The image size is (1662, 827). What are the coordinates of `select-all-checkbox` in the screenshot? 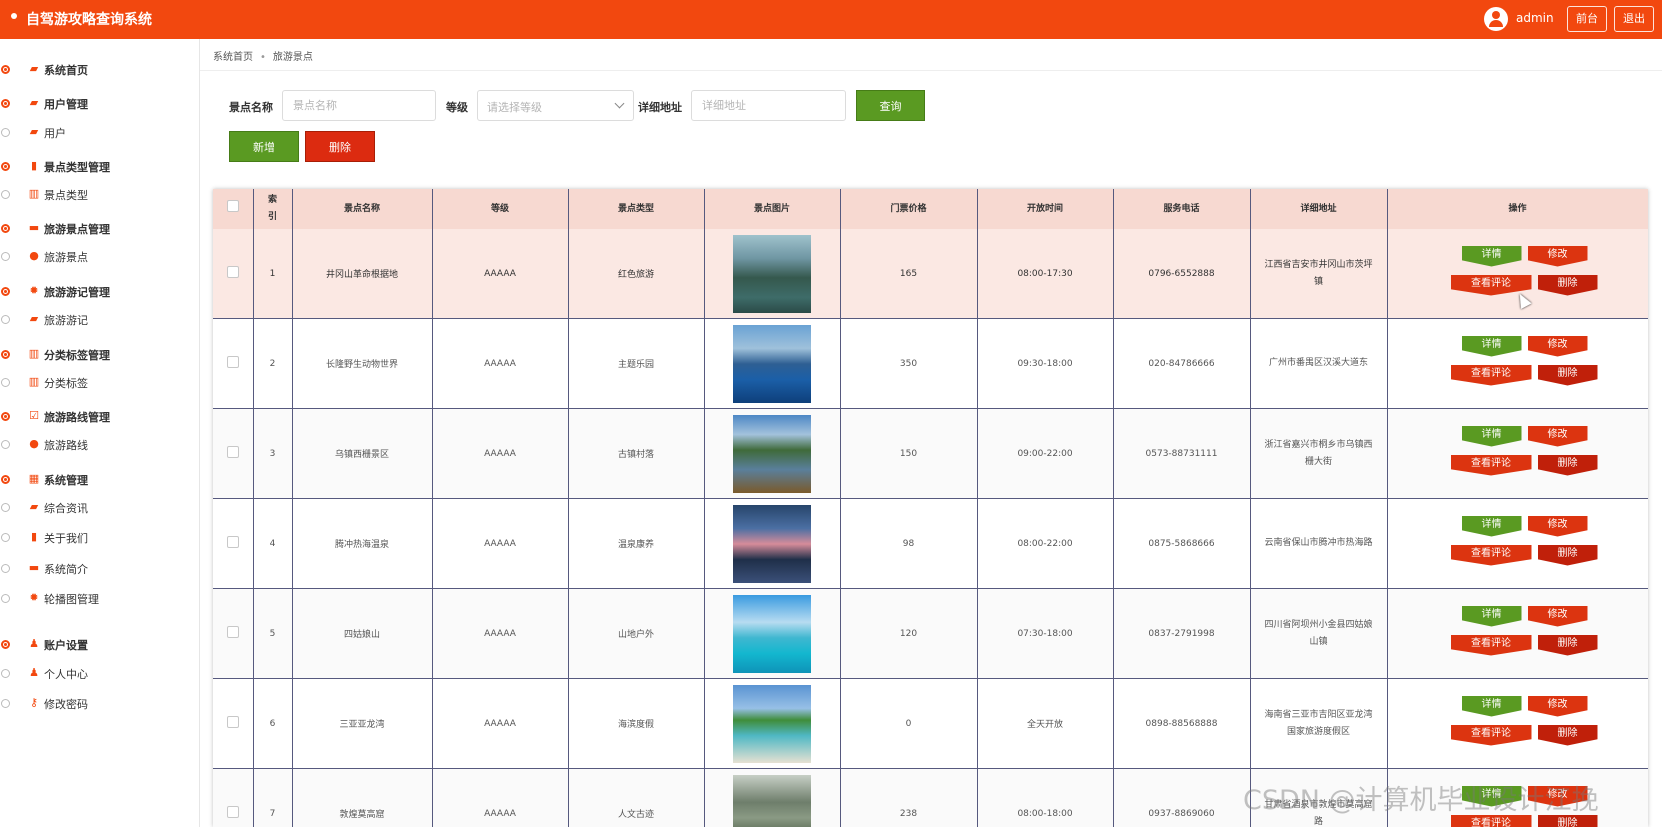 It's located at (232, 206).